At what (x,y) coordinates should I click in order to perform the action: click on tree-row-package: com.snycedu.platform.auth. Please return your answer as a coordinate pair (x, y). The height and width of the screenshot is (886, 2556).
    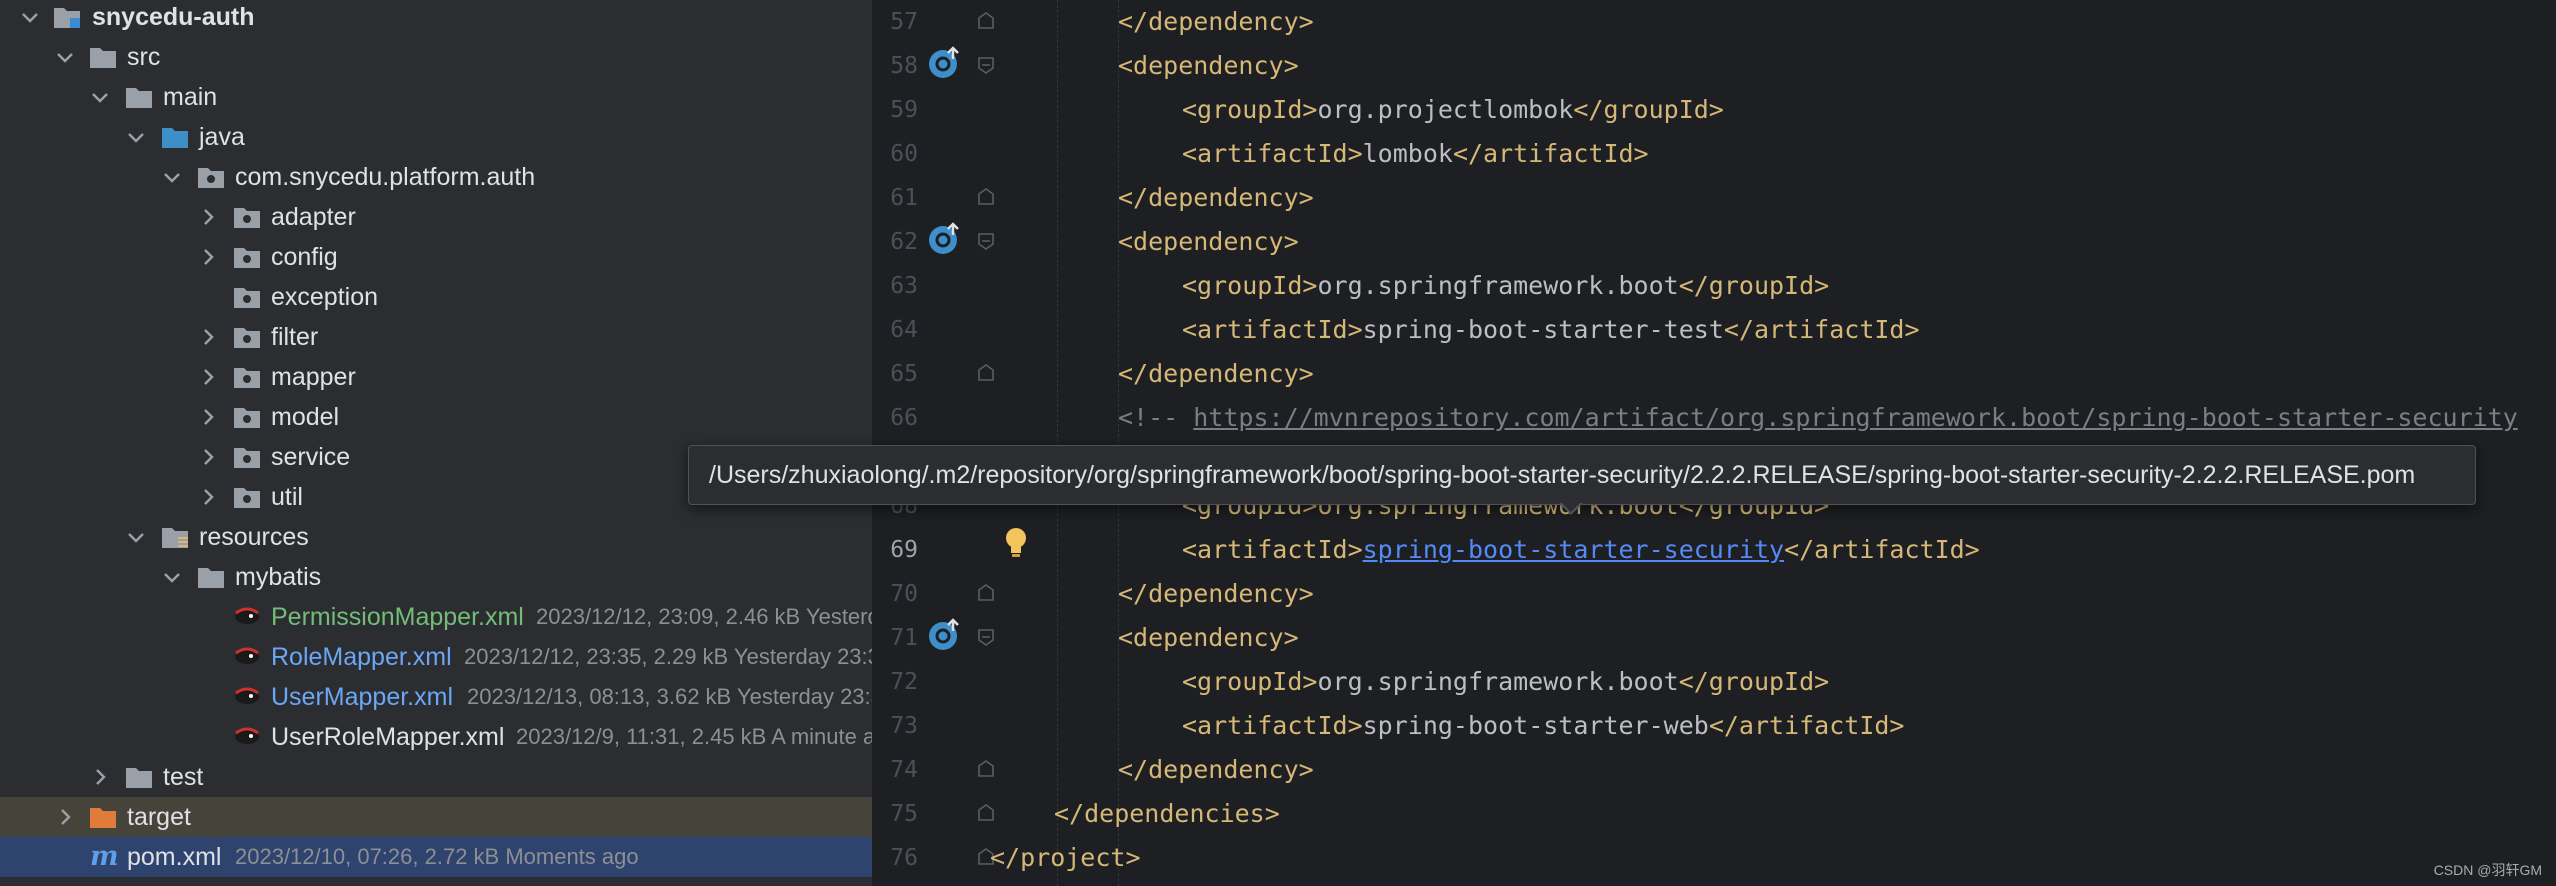
    Looking at the image, I should click on (436, 177).